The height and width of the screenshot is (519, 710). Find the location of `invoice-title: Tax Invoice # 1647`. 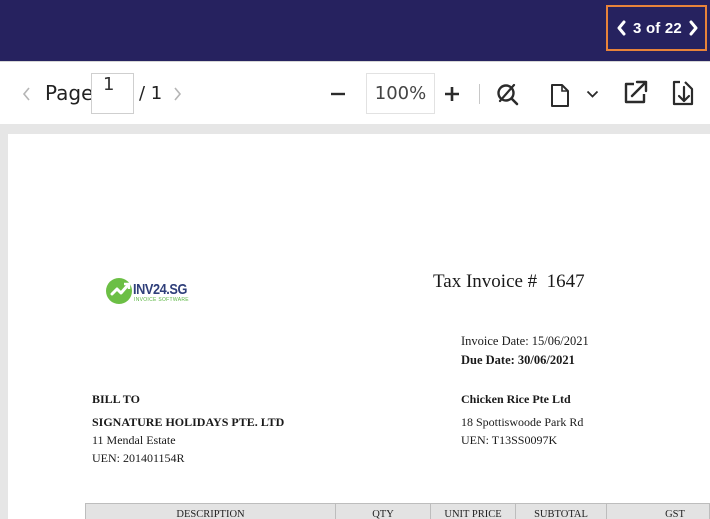

invoice-title: Tax Invoice # 1647 is located at coordinates (509, 281).